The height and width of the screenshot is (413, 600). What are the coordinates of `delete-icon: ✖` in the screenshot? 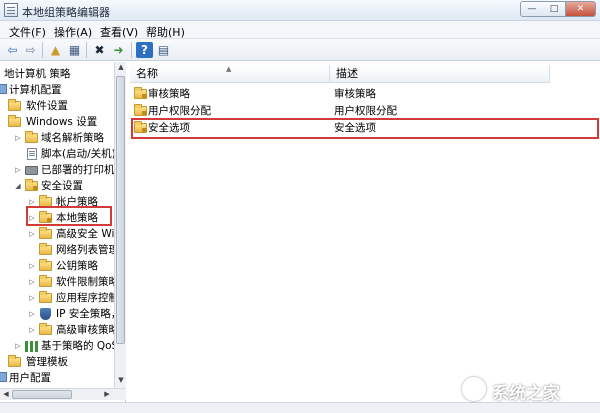 It's located at (99, 50).